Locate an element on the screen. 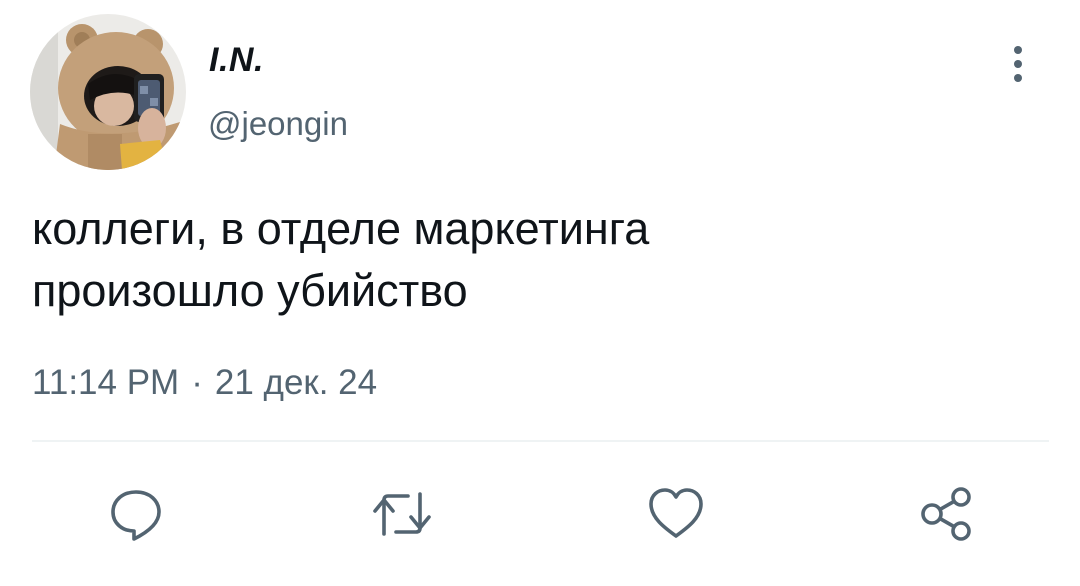 The height and width of the screenshot is (586, 1080). share-icon is located at coordinates (946, 514).